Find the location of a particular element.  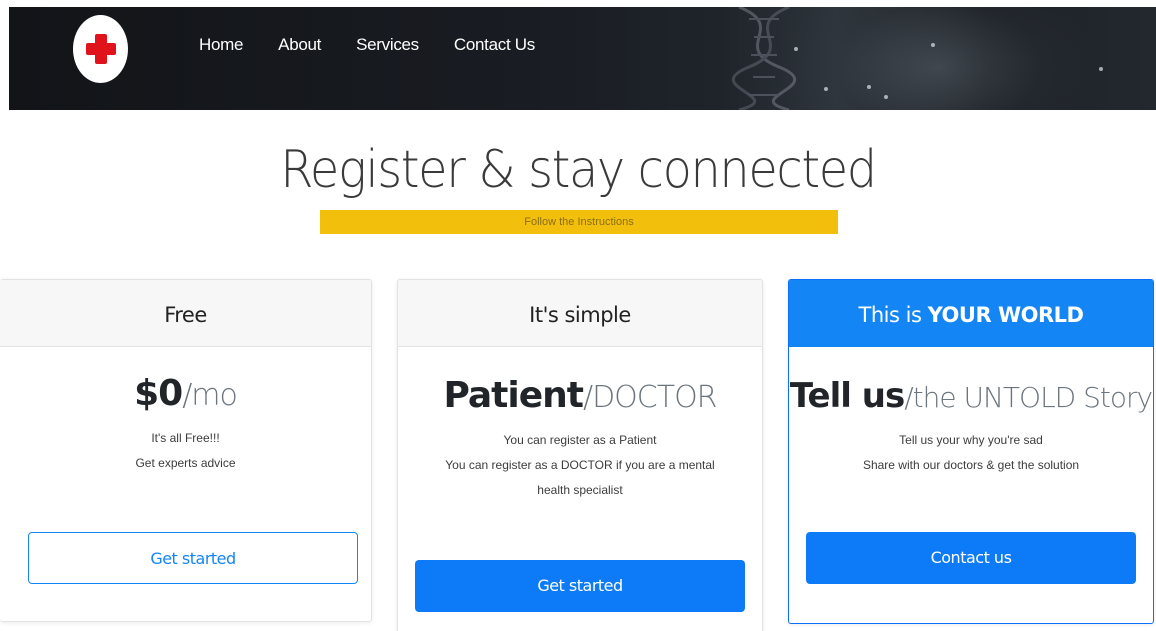

page-title: Register & stay connected is located at coordinates (578, 170).